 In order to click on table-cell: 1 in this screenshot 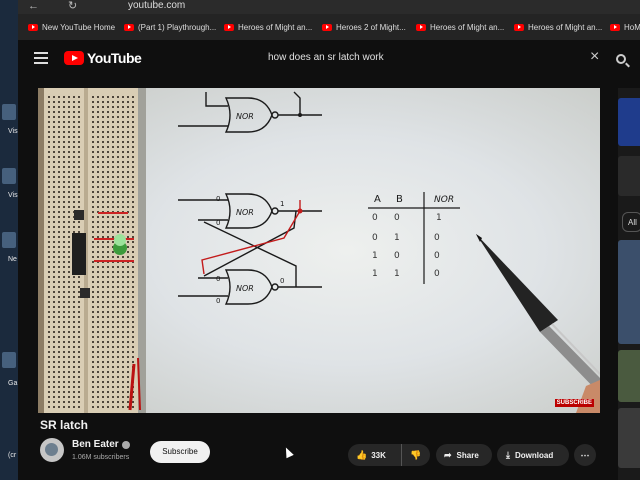, I will do `click(439, 218)`.